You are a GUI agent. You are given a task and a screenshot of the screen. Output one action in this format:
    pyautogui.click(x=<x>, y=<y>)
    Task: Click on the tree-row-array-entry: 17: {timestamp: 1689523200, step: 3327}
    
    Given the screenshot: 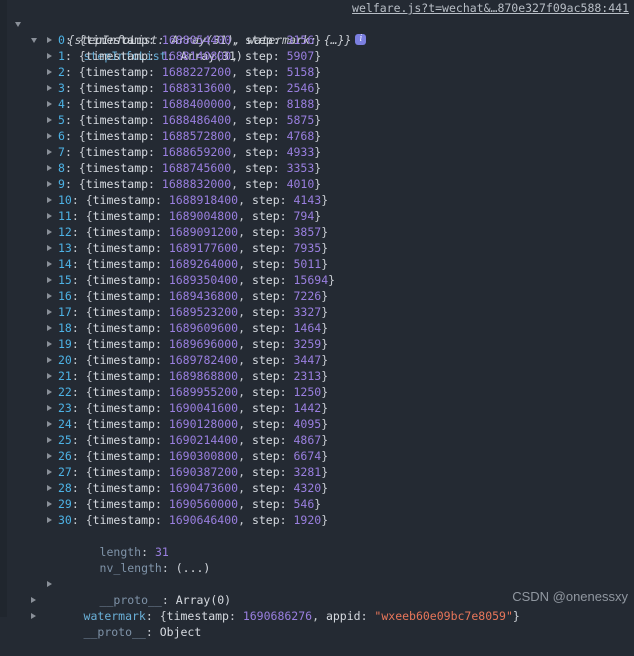 What is the action you would take?
    pyautogui.click(x=317, y=312)
    